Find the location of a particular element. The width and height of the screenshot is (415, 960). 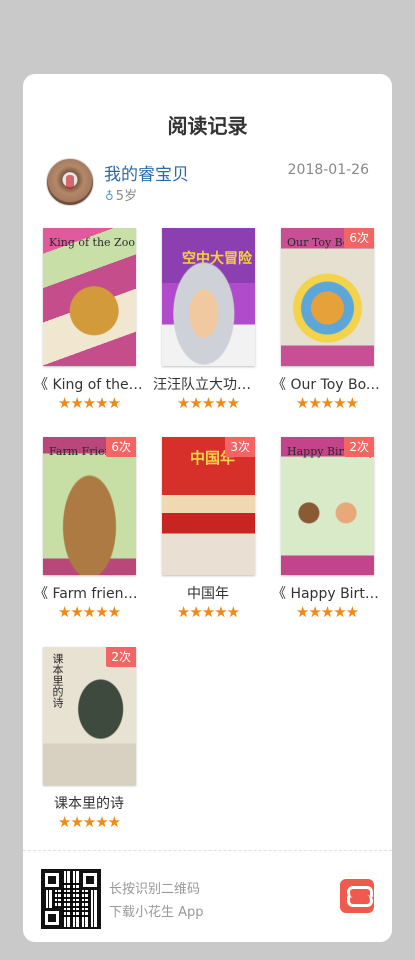

read-count-badge: 3次 is located at coordinates (240, 447).